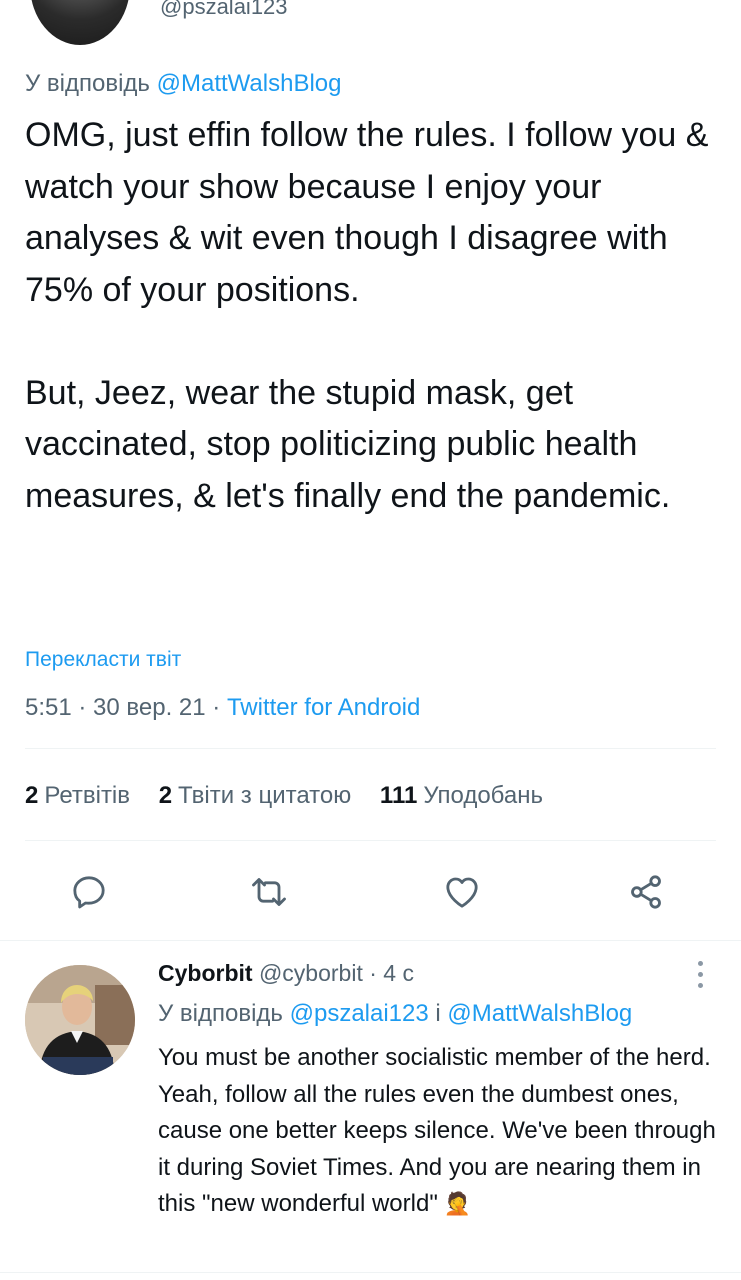 Image resolution: width=741 pixels, height=1280 pixels. I want to click on previous-avatar, so click(80, 22).